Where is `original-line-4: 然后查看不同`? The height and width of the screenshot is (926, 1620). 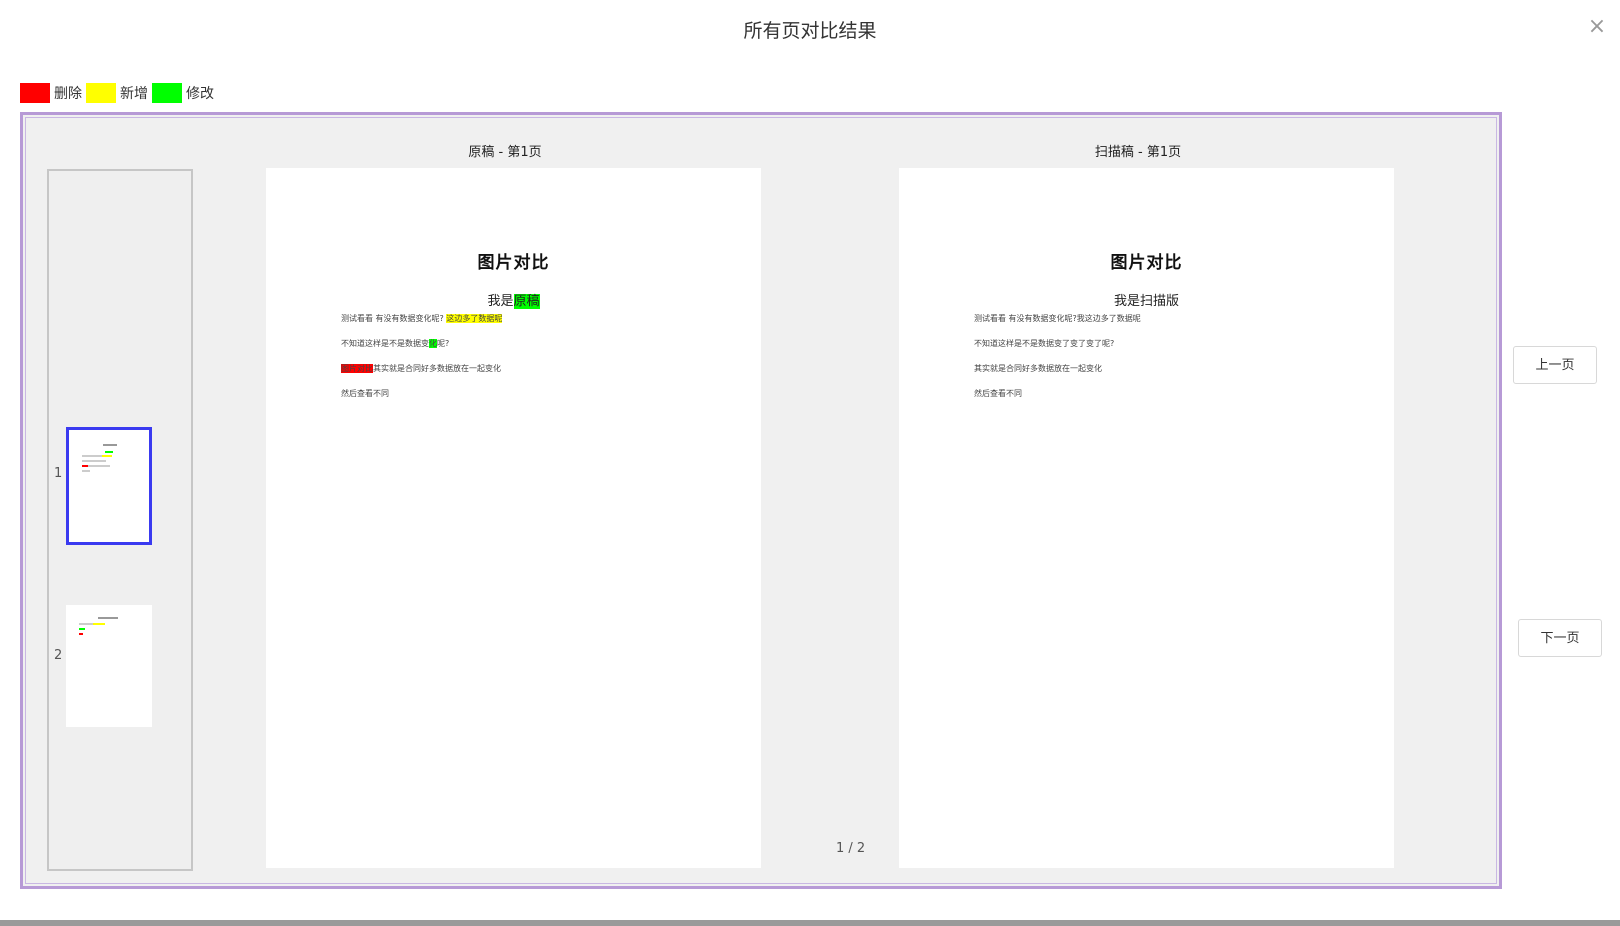 original-line-4: 然后查看不同 is located at coordinates (365, 393).